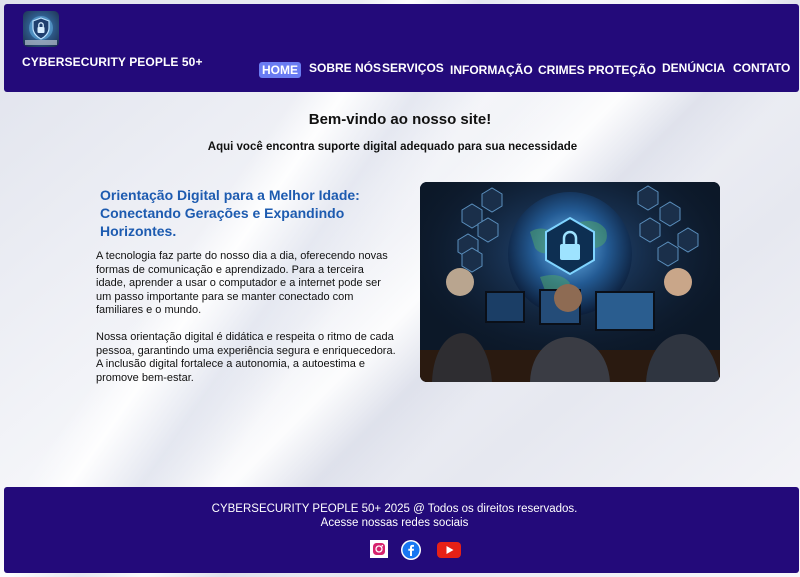 The height and width of the screenshot is (577, 800). I want to click on shield-lock-icon, so click(41, 30).